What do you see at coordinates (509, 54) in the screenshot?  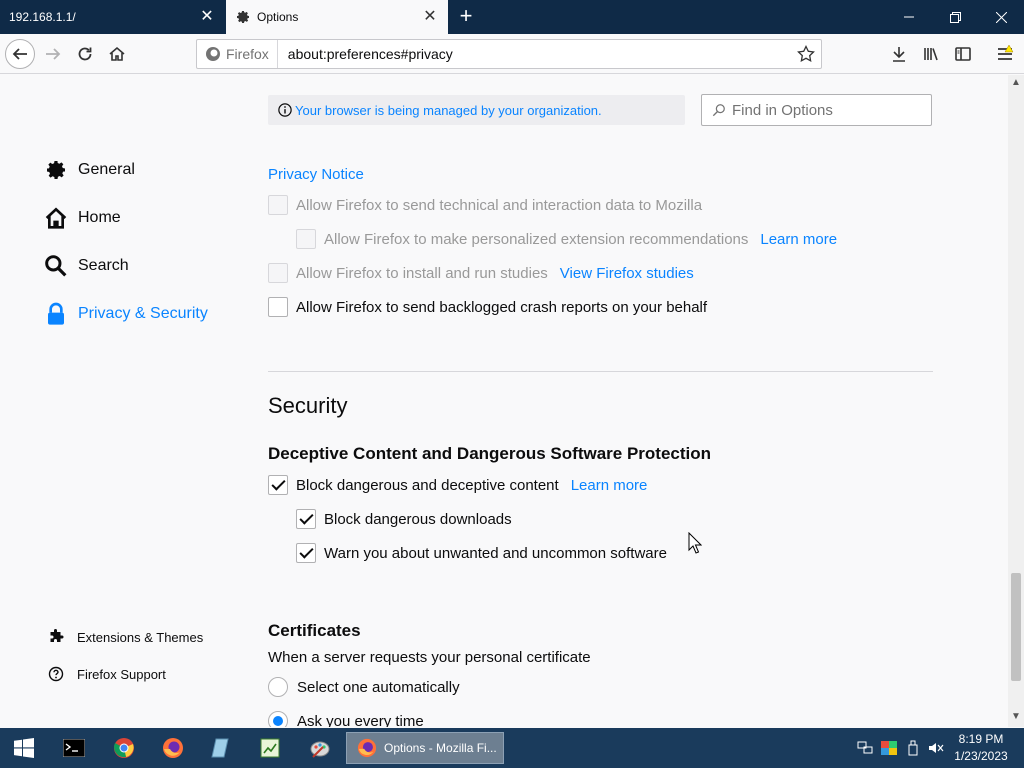 I see `url-bar: Firefox about:preferences#privacy` at bounding box center [509, 54].